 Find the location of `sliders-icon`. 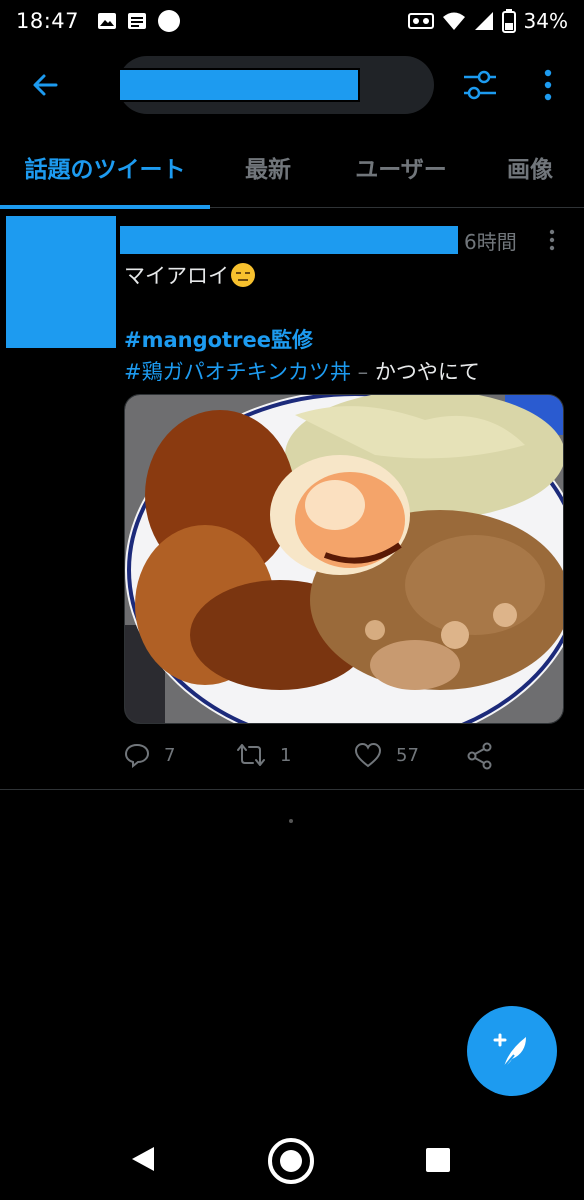

sliders-icon is located at coordinates (480, 85).